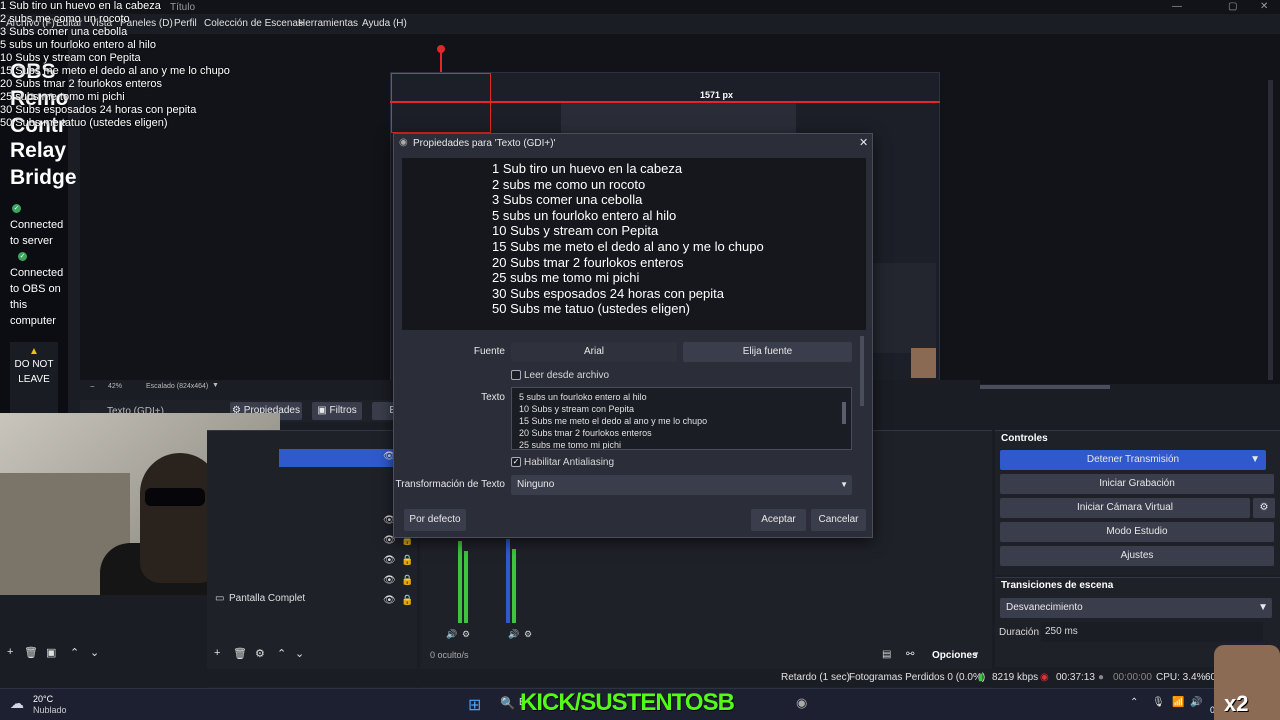 The height and width of the screenshot is (720, 1280). Describe the element at coordinates (38, 150) in the screenshot. I see `relay-title-line: Relay` at that location.